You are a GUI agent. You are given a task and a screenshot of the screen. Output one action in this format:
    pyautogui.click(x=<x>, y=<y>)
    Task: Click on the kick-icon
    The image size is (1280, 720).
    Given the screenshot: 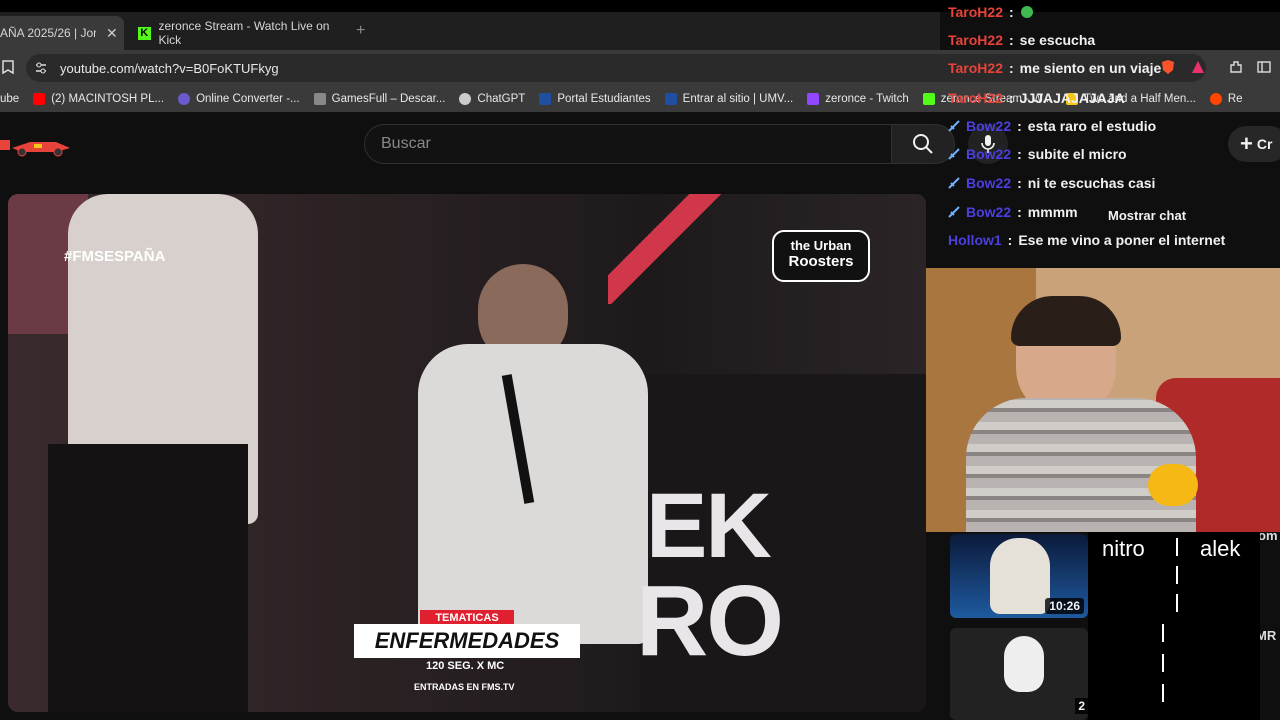 What is the action you would take?
    pyautogui.click(x=928, y=99)
    